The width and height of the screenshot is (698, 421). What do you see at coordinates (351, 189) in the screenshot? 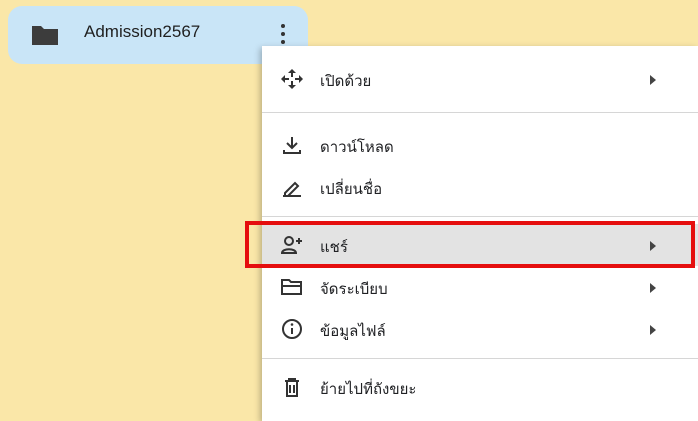
I see `menu-item-label: เปลี่ยนชื่อ` at bounding box center [351, 189].